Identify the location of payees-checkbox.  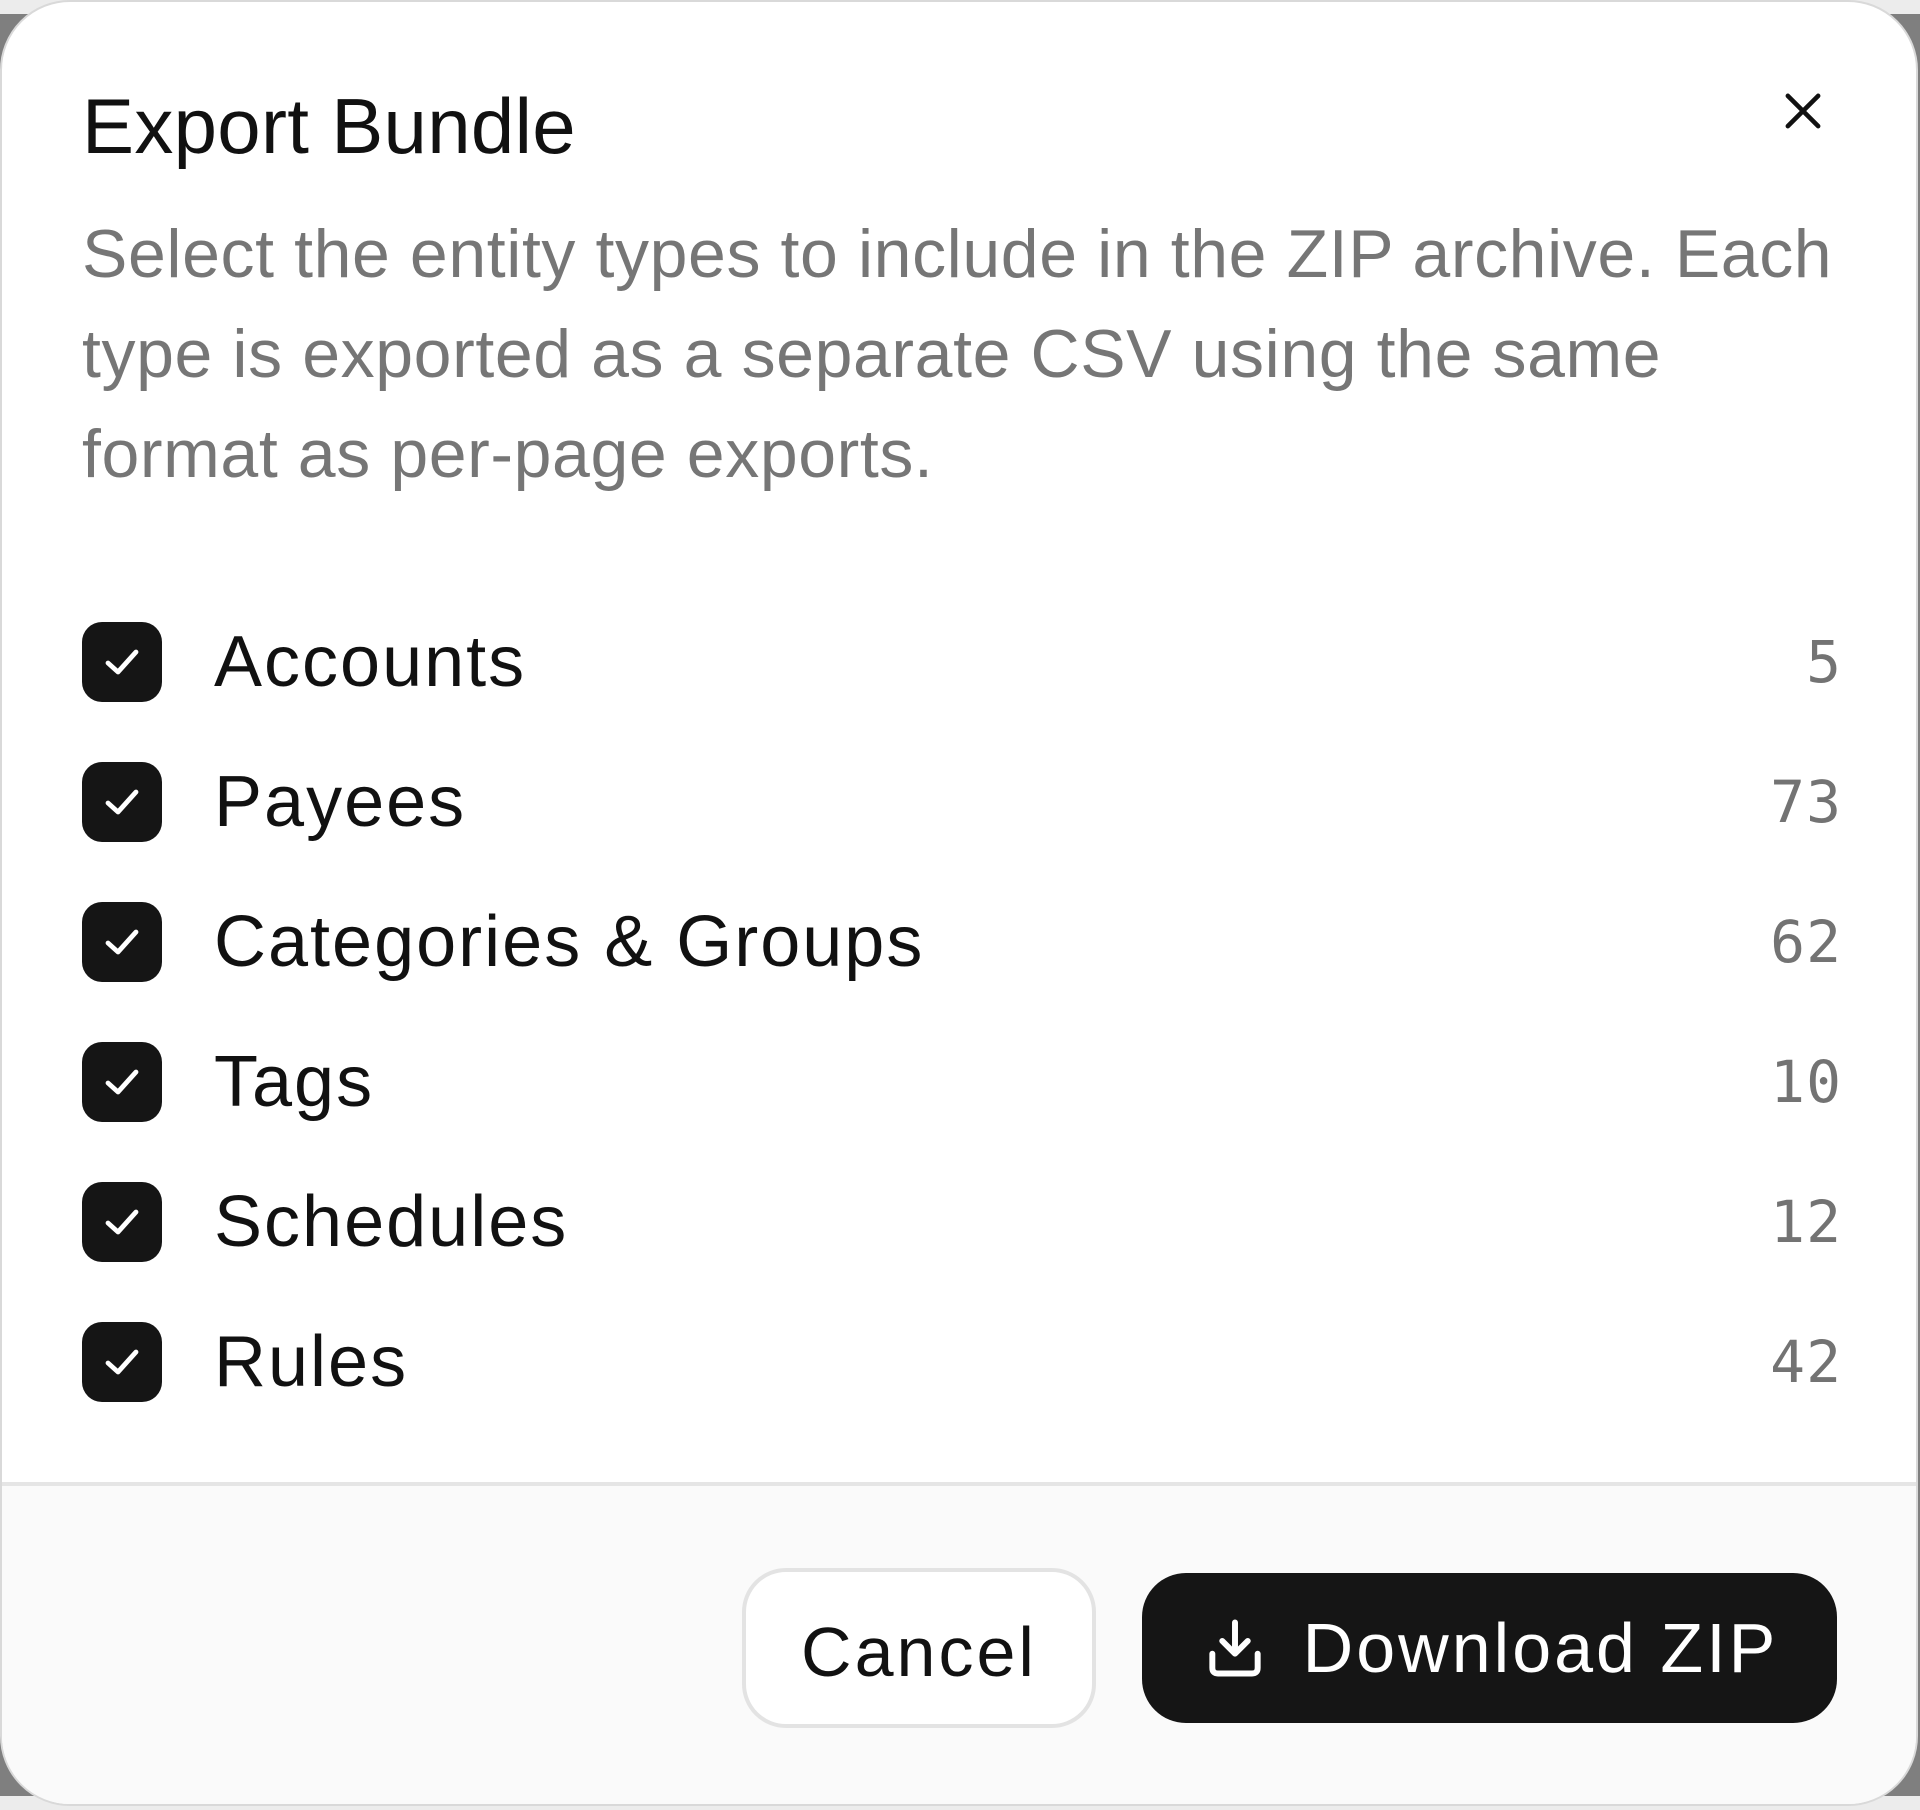
(122, 802).